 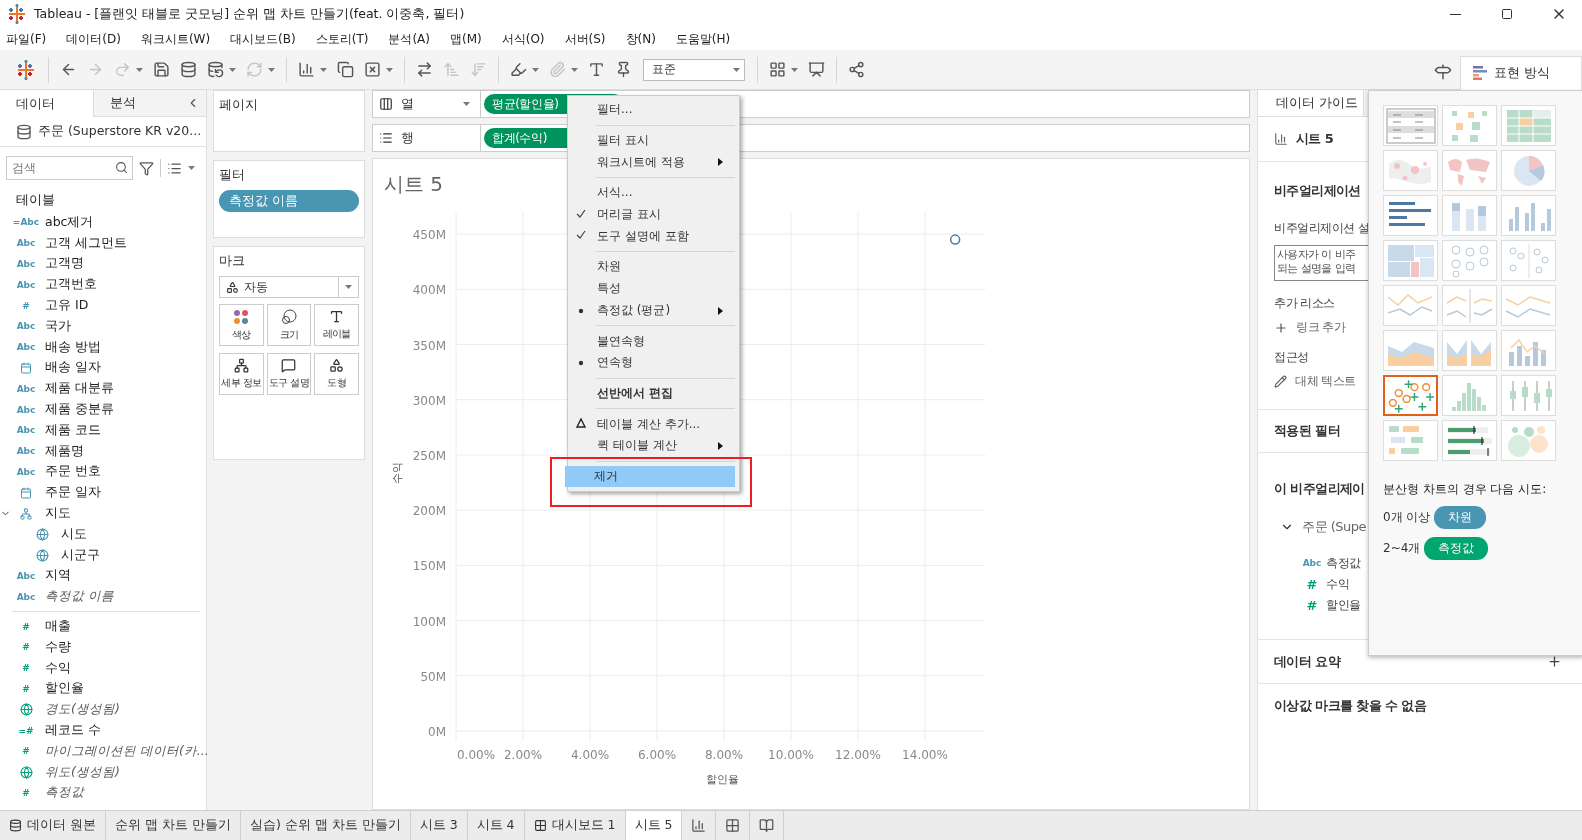 What do you see at coordinates (267, 39) in the screenshot?
I see `menu-item: 대시보드(B)` at bounding box center [267, 39].